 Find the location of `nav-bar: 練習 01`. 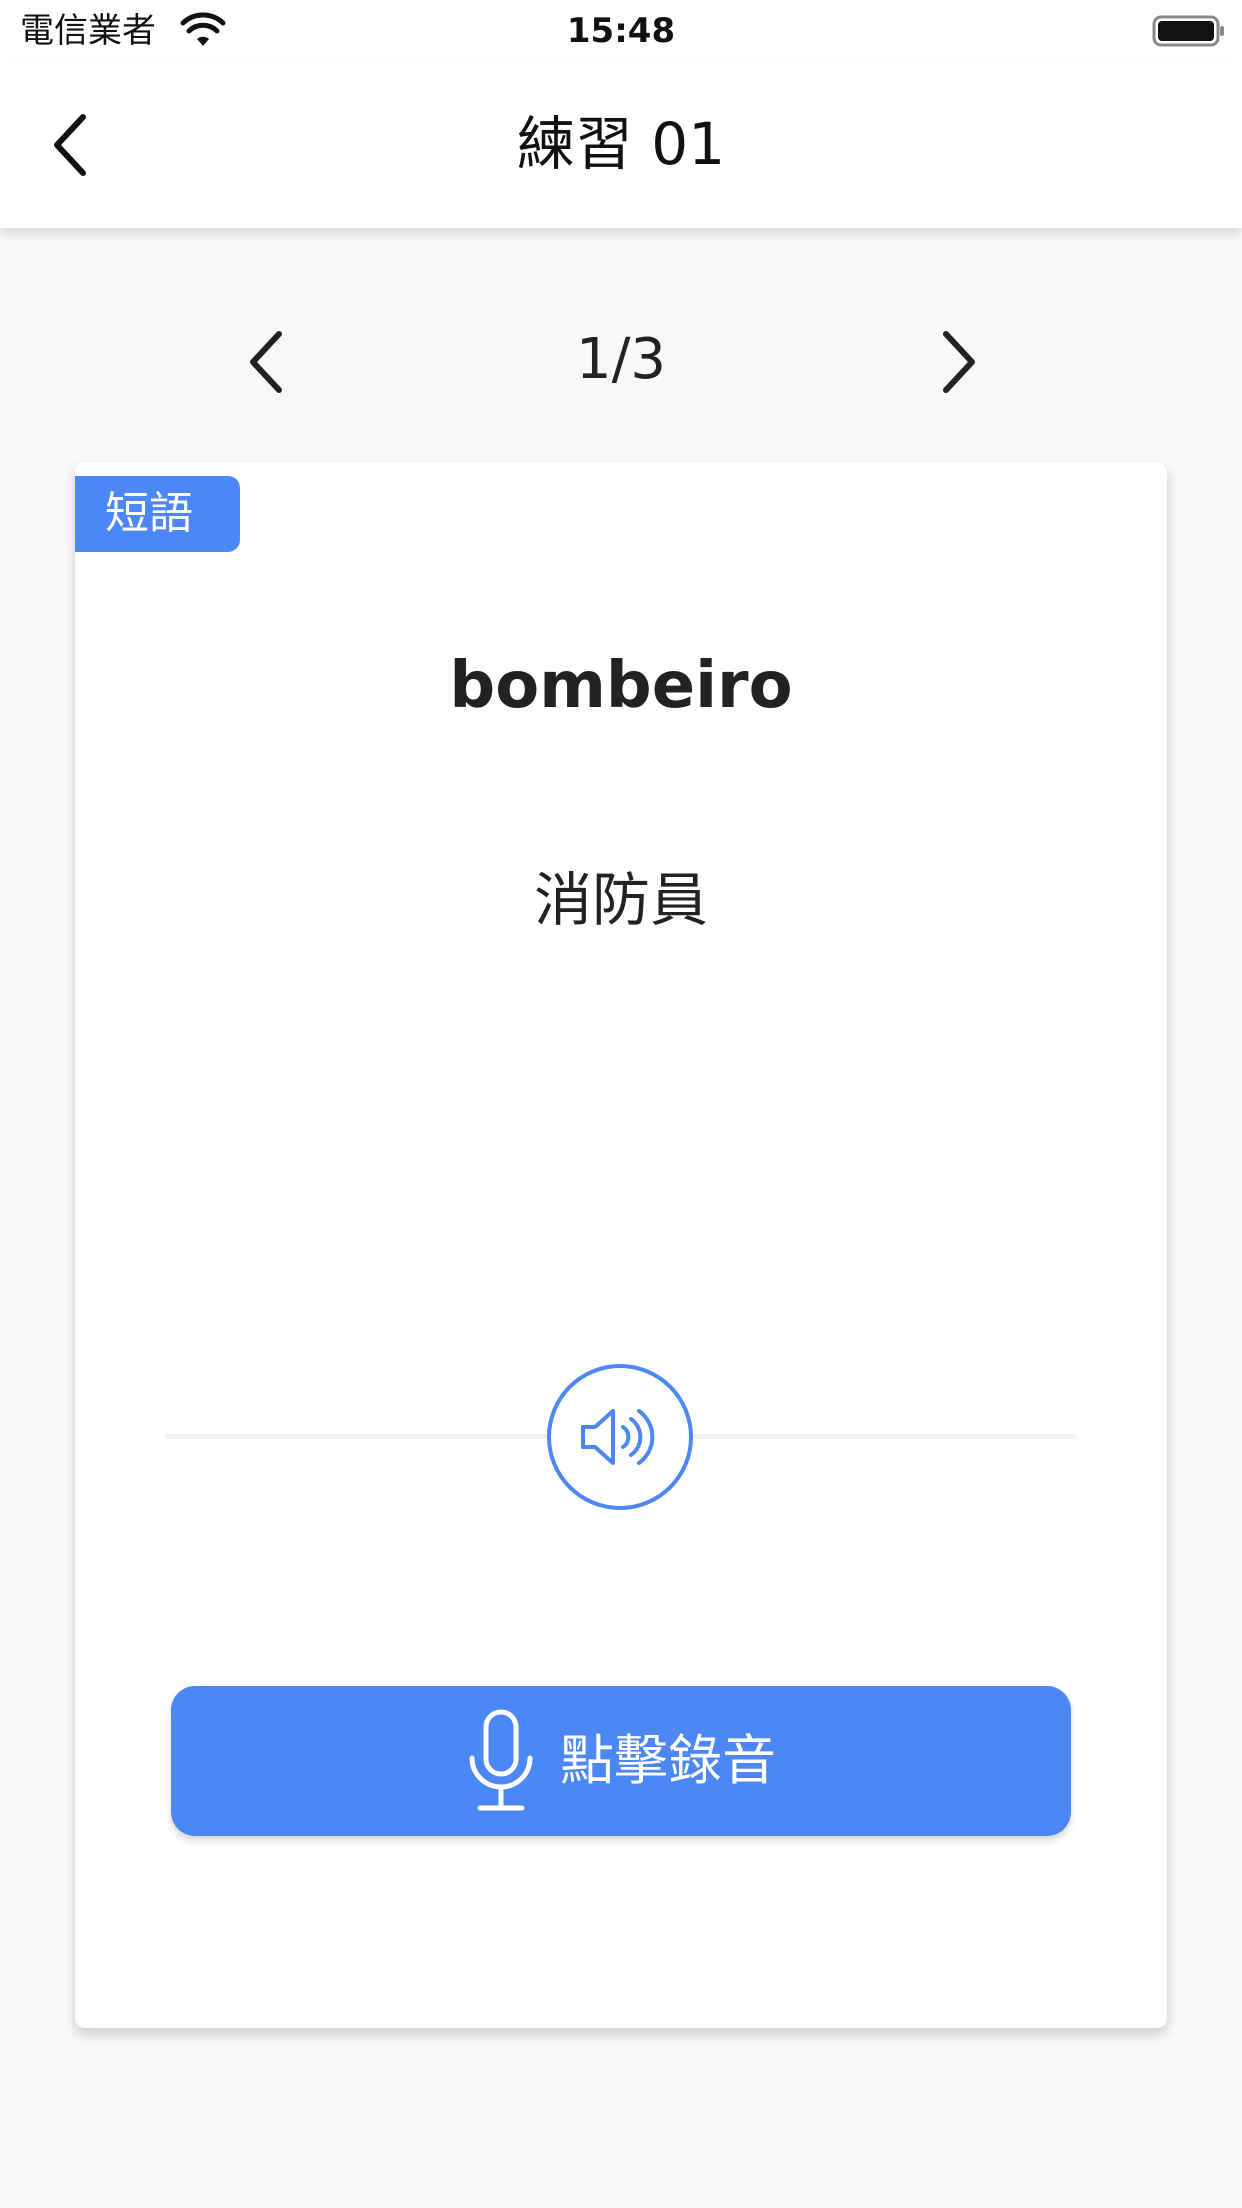

nav-bar: 練習 01 is located at coordinates (621, 145).